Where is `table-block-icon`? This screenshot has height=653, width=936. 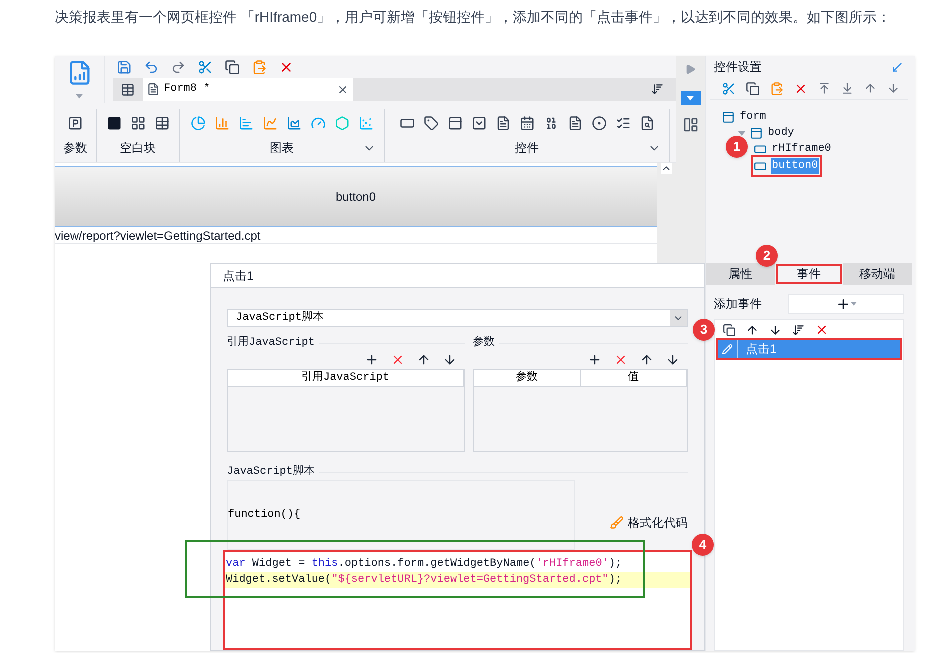
table-block-icon is located at coordinates (162, 123).